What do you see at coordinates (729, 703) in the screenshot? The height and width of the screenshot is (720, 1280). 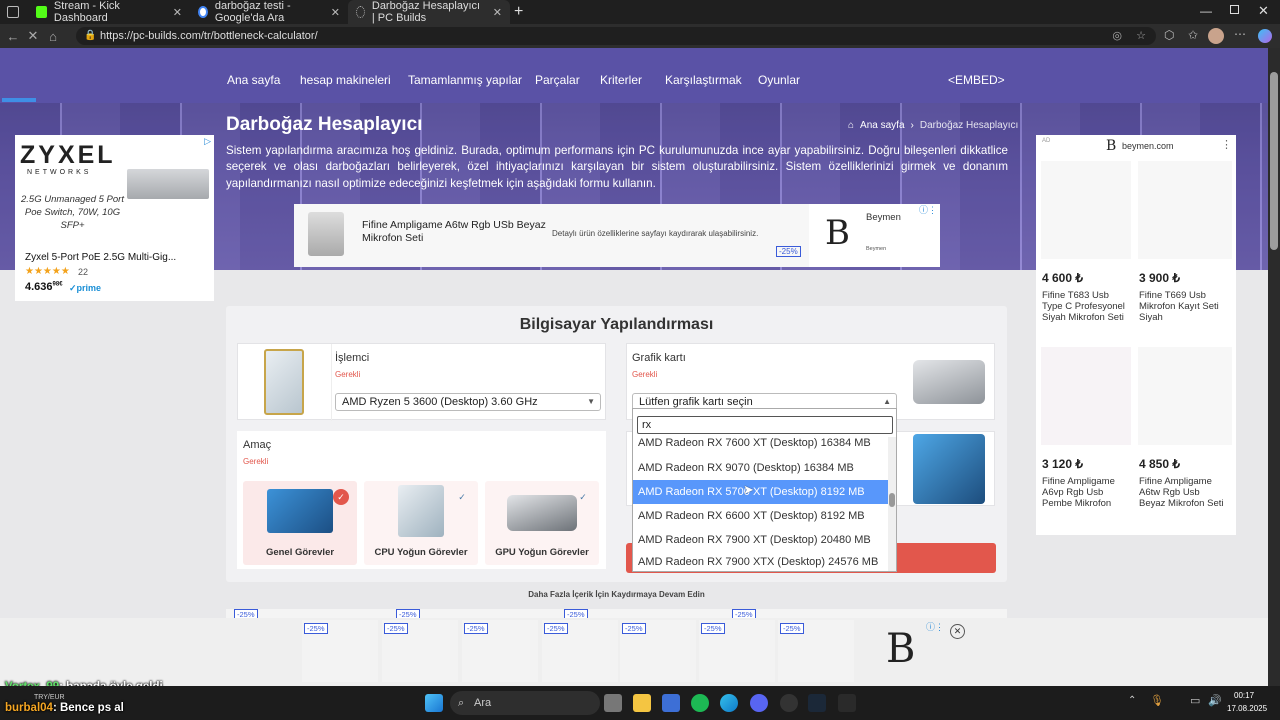 I see `edge-icon` at bounding box center [729, 703].